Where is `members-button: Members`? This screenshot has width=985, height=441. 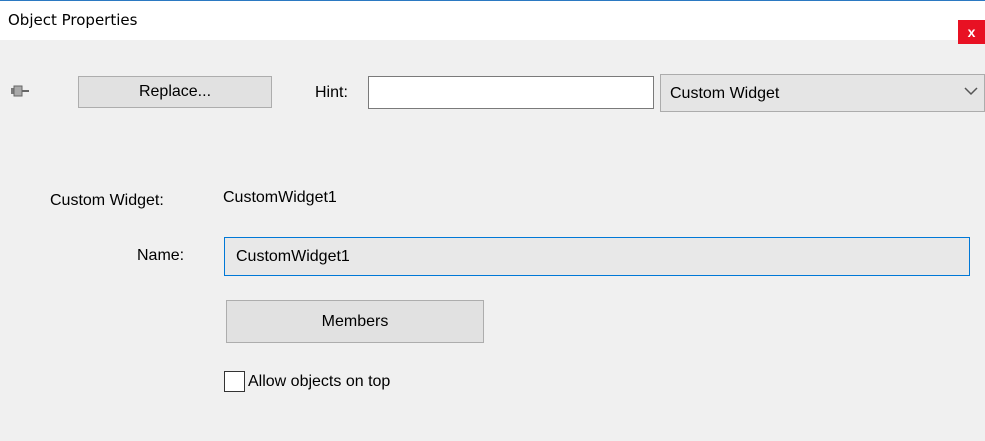
members-button: Members is located at coordinates (355, 321).